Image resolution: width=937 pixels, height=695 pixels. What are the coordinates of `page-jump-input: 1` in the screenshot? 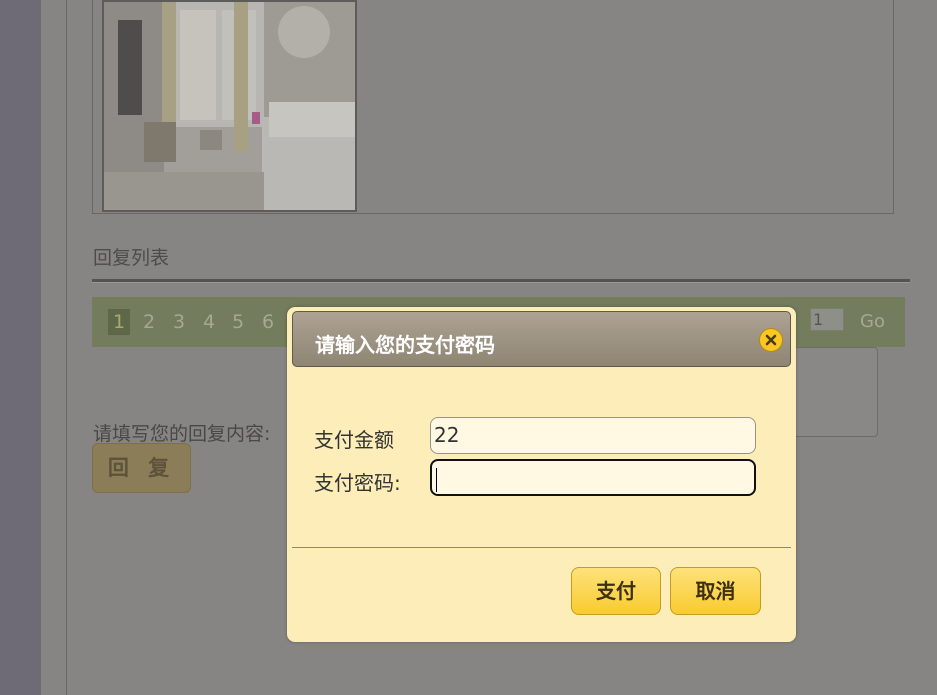 It's located at (827, 319).